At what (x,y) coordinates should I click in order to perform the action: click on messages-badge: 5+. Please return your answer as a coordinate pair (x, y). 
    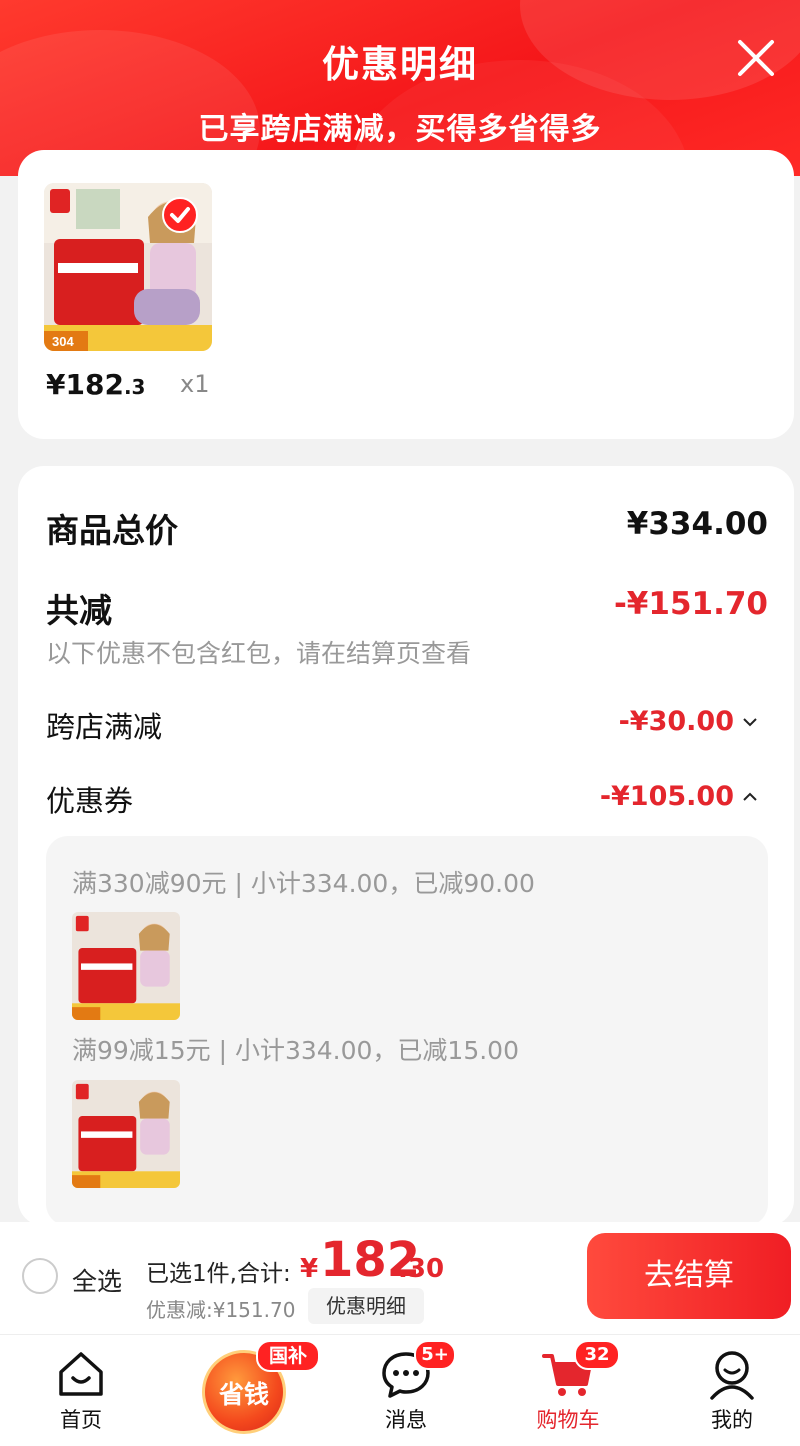
    Looking at the image, I should click on (435, 1355).